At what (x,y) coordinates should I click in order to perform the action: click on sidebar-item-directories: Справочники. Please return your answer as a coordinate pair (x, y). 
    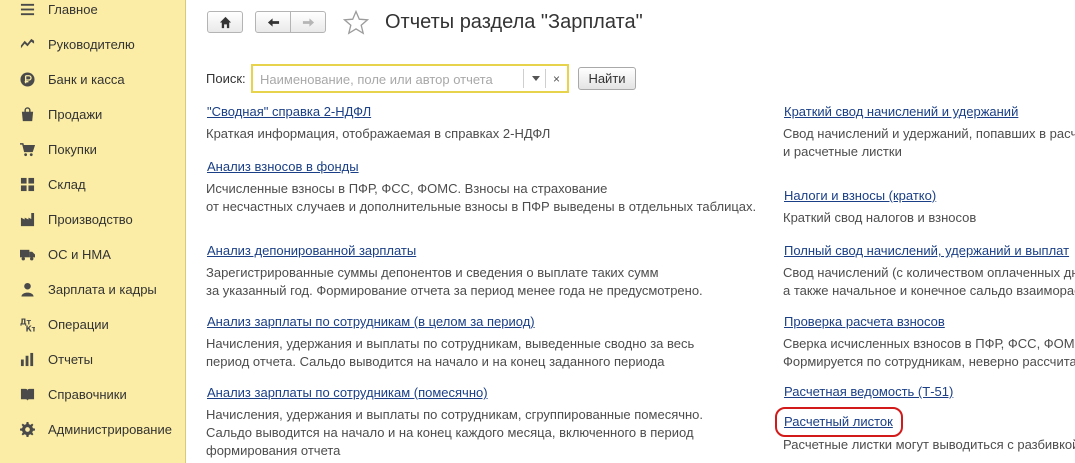
    Looking at the image, I should click on (92, 394).